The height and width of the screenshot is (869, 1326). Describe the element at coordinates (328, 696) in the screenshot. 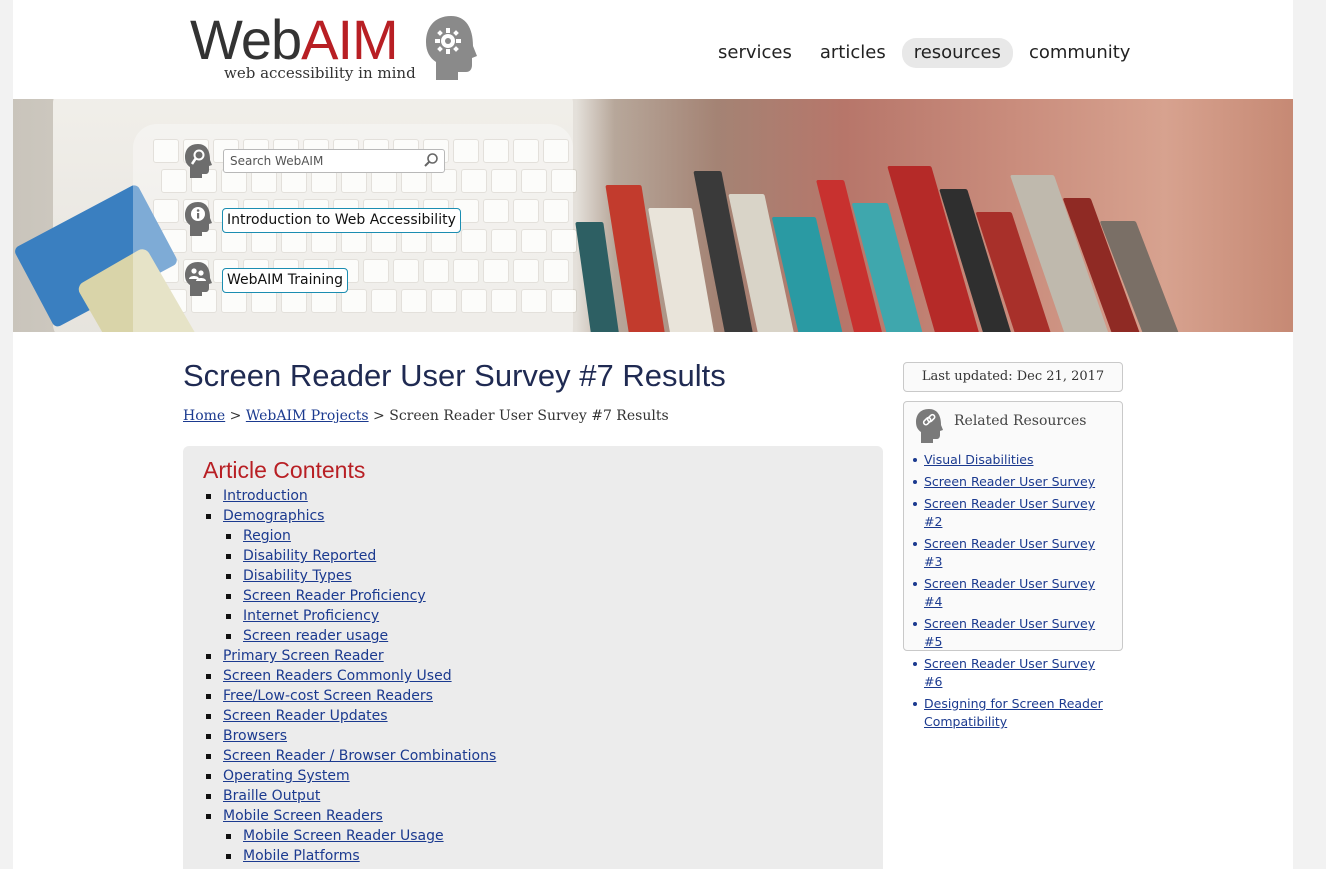

I see `toc-link-free-low-cost: Free/Low-cost Screen Readers` at that location.